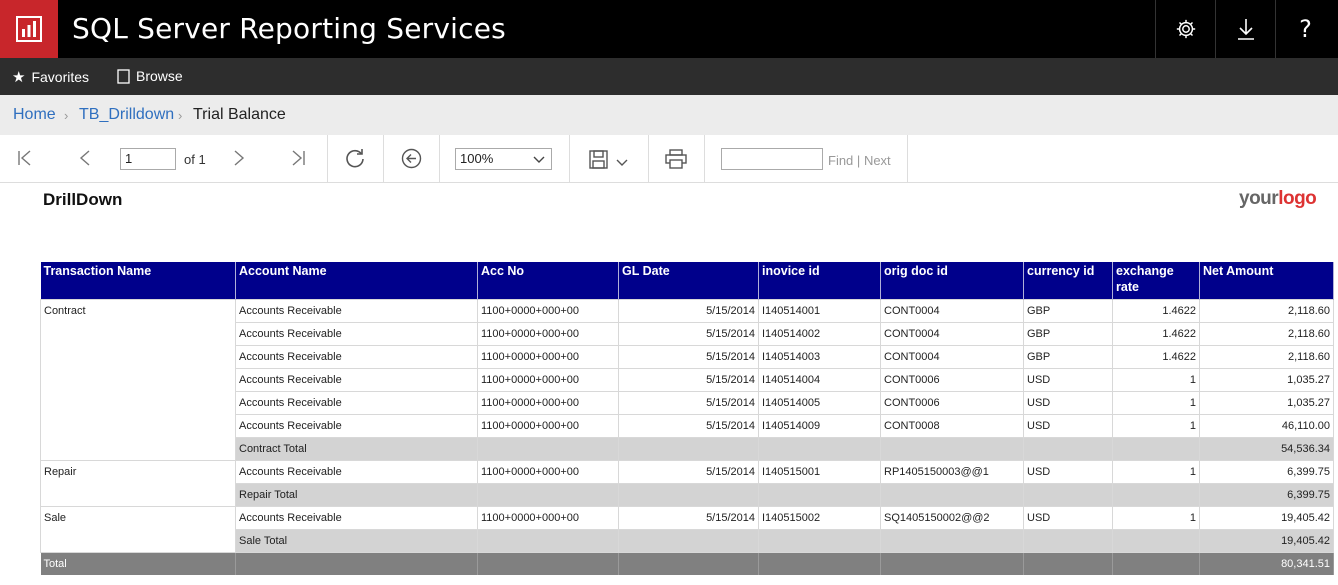  What do you see at coordinates (356, 540) in the screenshot?
I see `subtotal-label: Sale Total` at bounding box center [356, 540].